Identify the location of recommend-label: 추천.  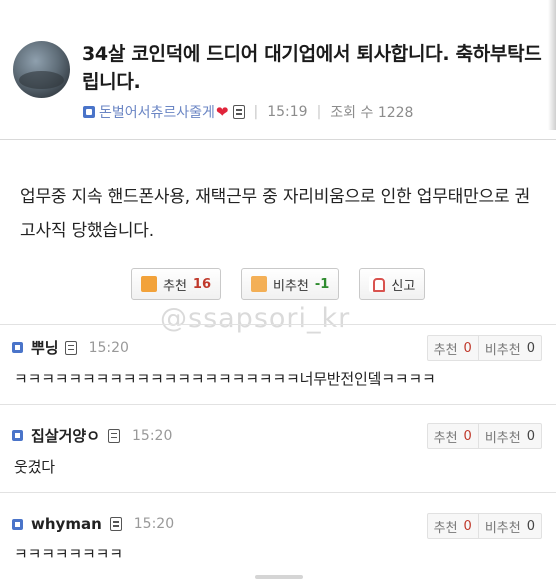
(175, 286).